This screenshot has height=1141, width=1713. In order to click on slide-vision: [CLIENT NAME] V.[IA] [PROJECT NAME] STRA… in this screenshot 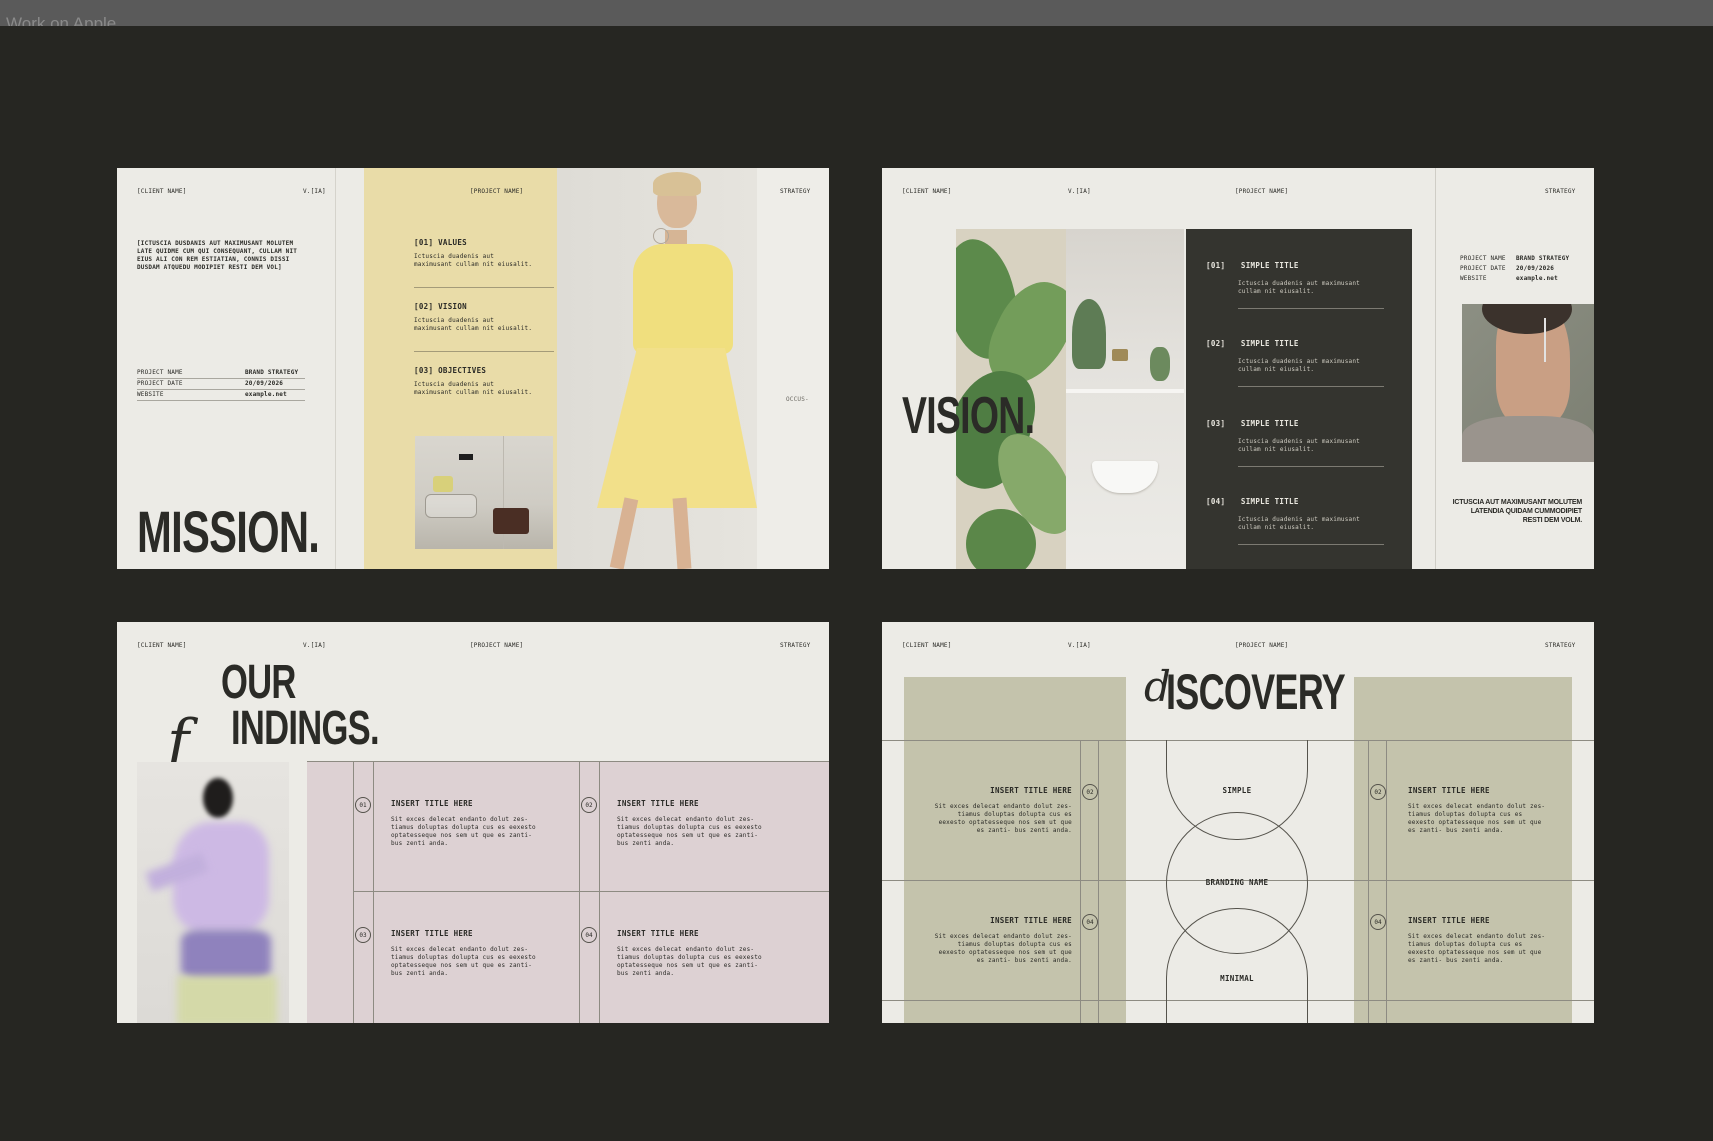, I will do `click(1238, 368)`.